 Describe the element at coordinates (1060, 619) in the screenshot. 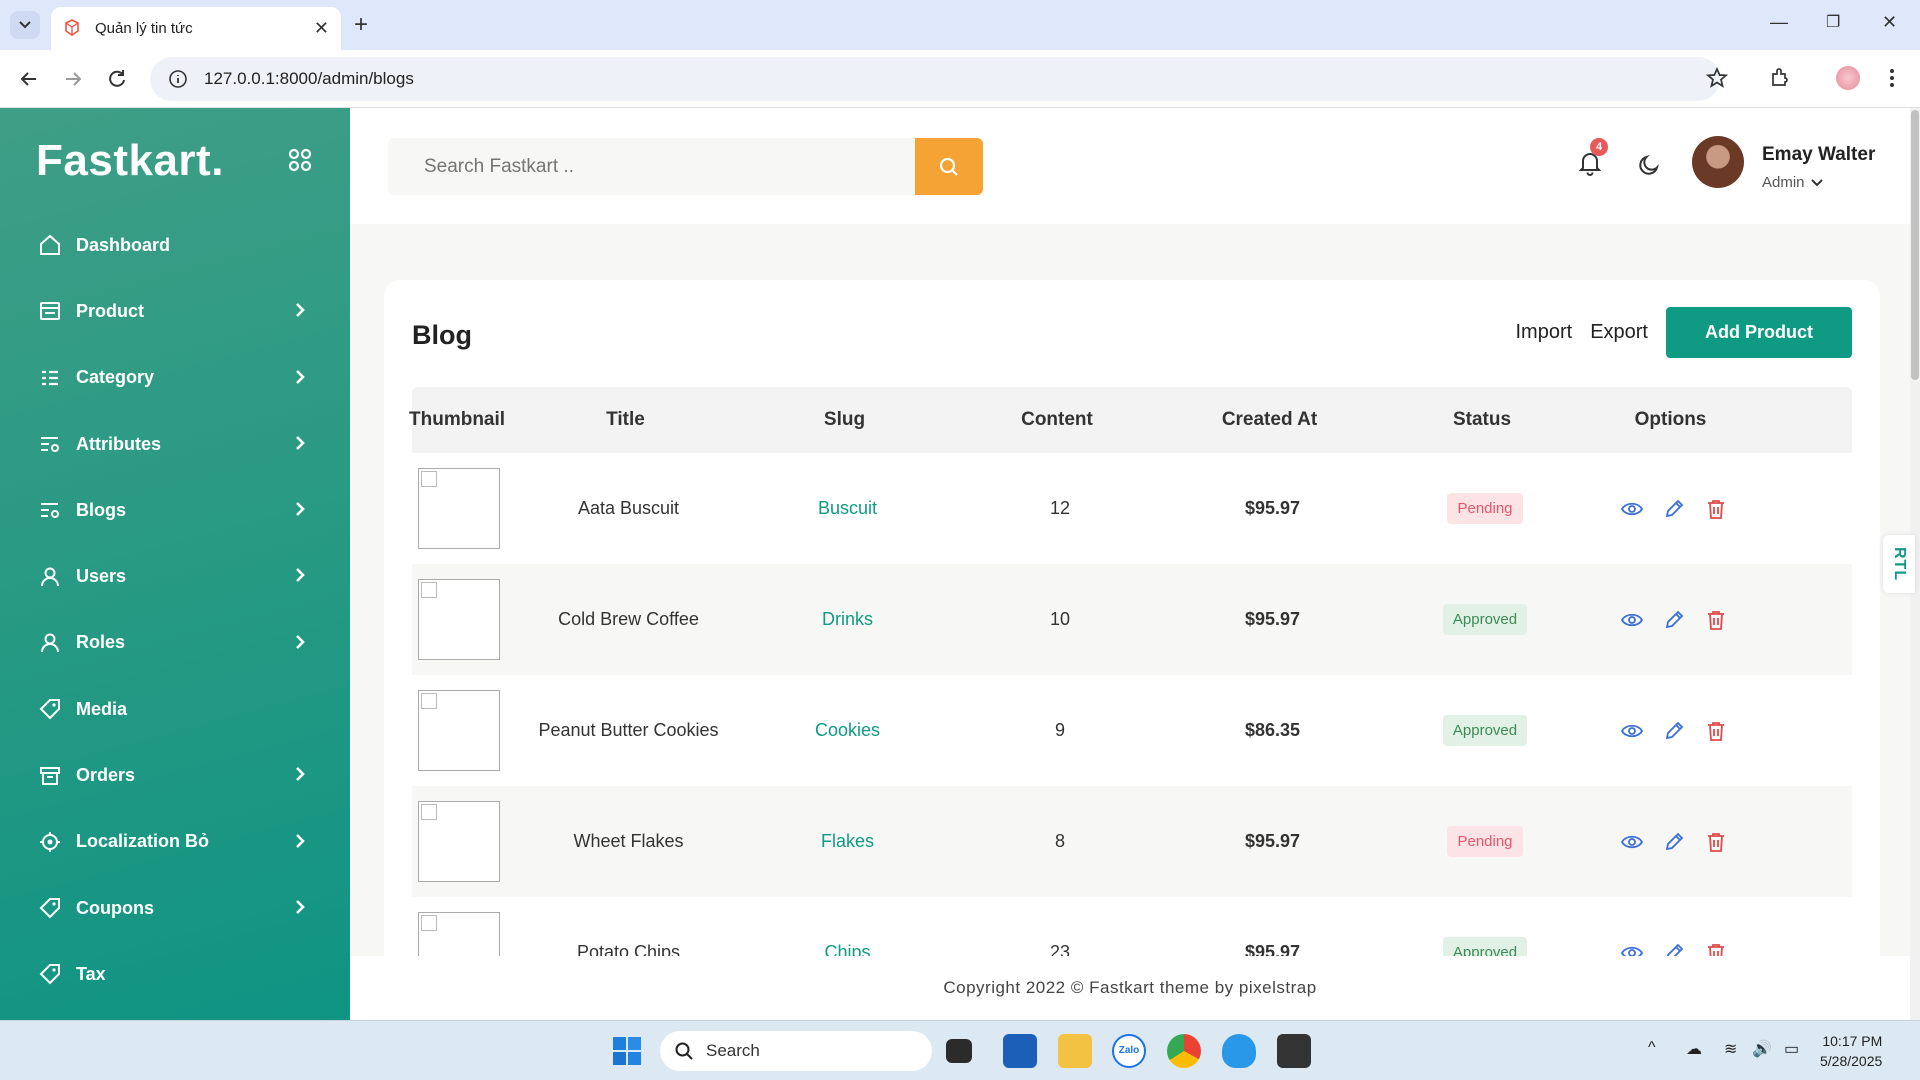

I see `content-cell: 10` at that location.